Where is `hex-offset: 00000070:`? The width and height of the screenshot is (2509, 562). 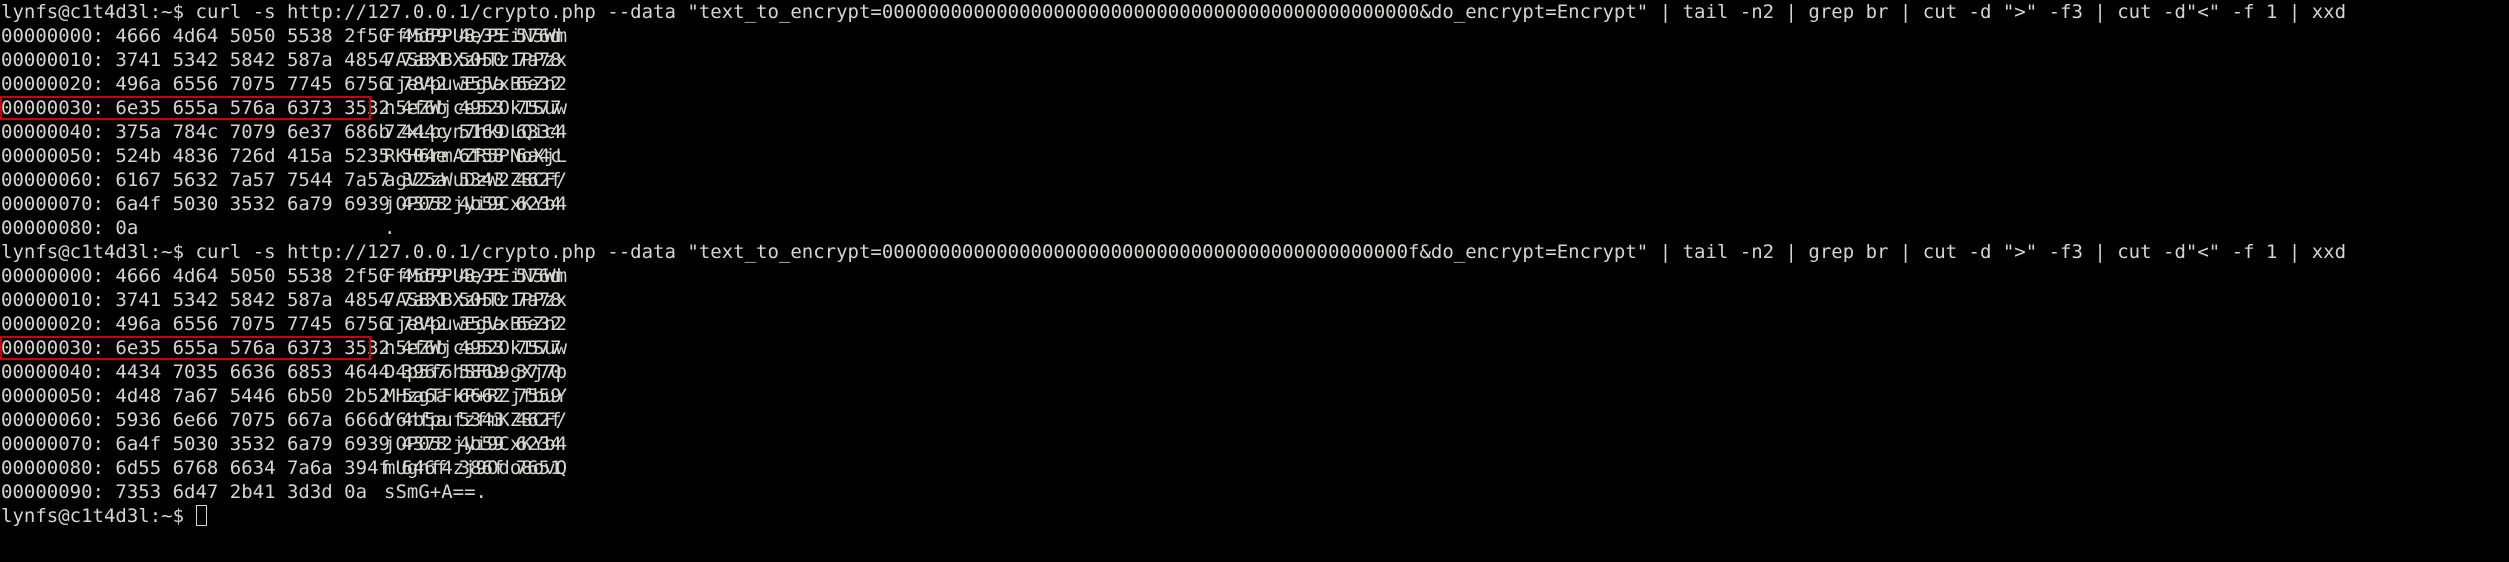
hex-offset: 00000070: is located at coordinates (52, 444).